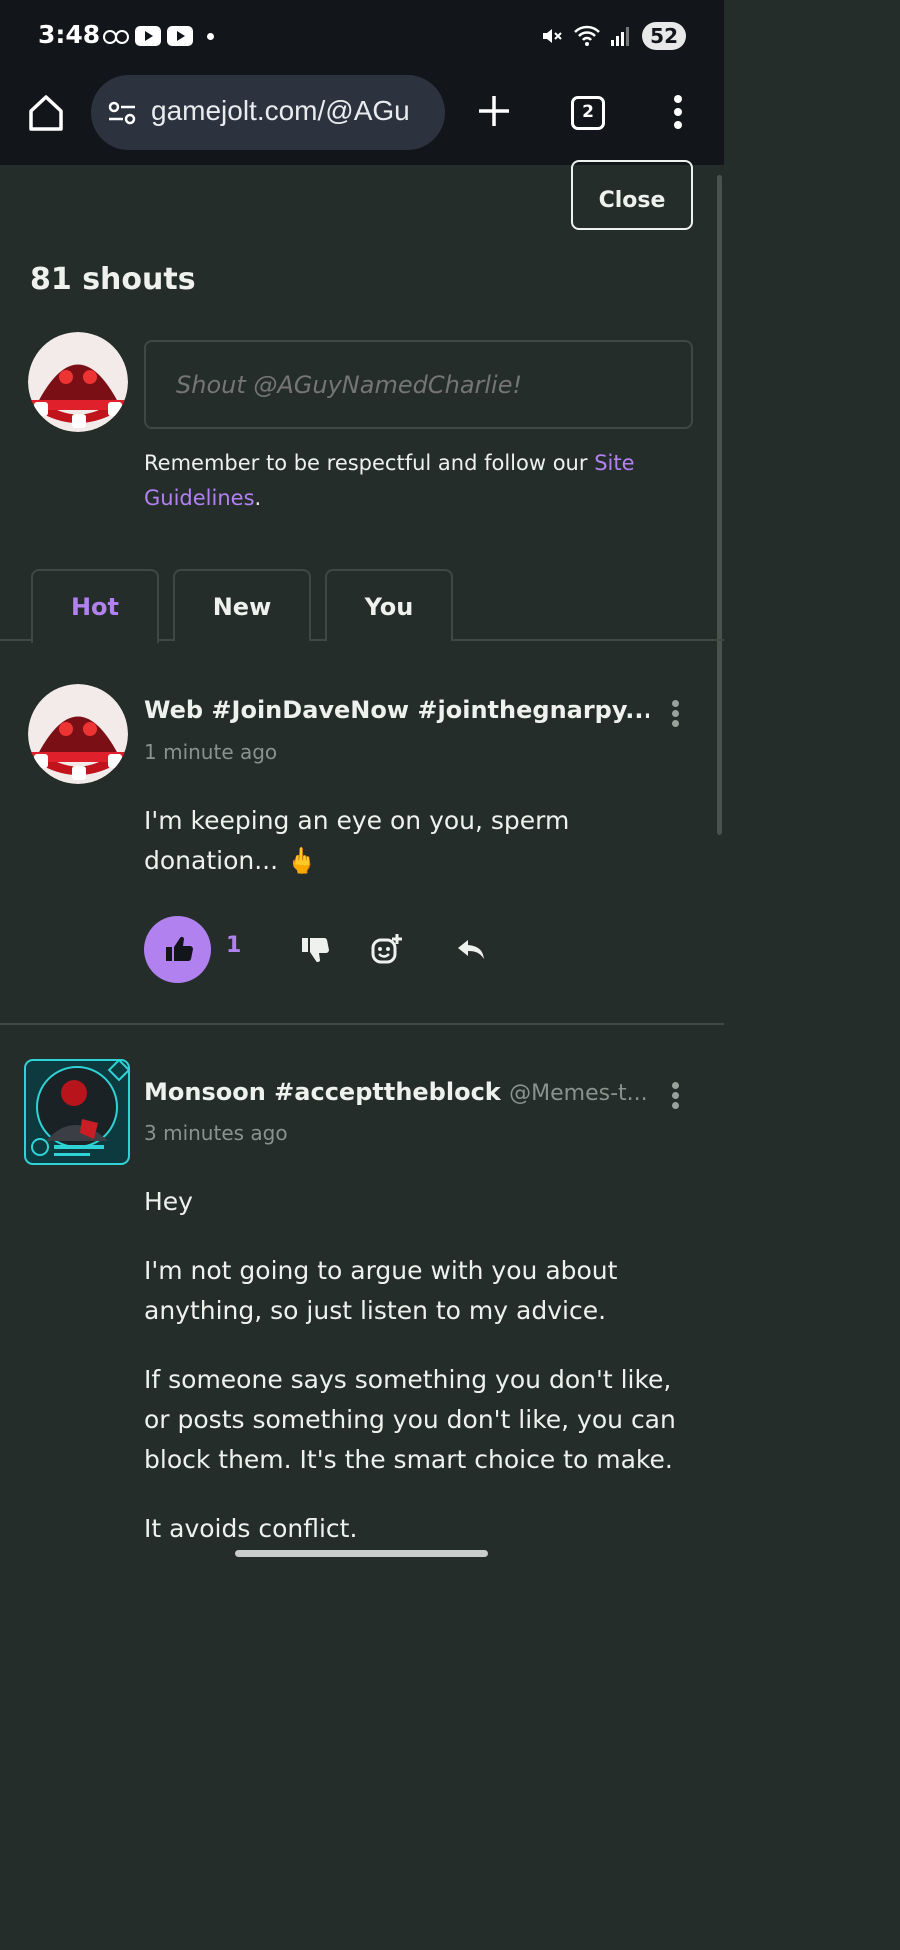  Describe the element at coordinates (632, 195) in the screenshot. I see `close-button: Close` at that location.